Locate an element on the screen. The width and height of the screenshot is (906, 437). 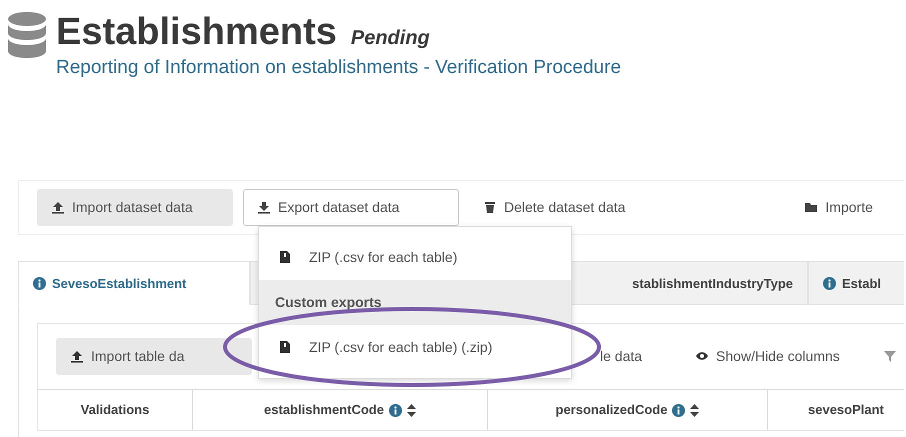
toolbar-button: Import table da is located at coordinates (154, 357).